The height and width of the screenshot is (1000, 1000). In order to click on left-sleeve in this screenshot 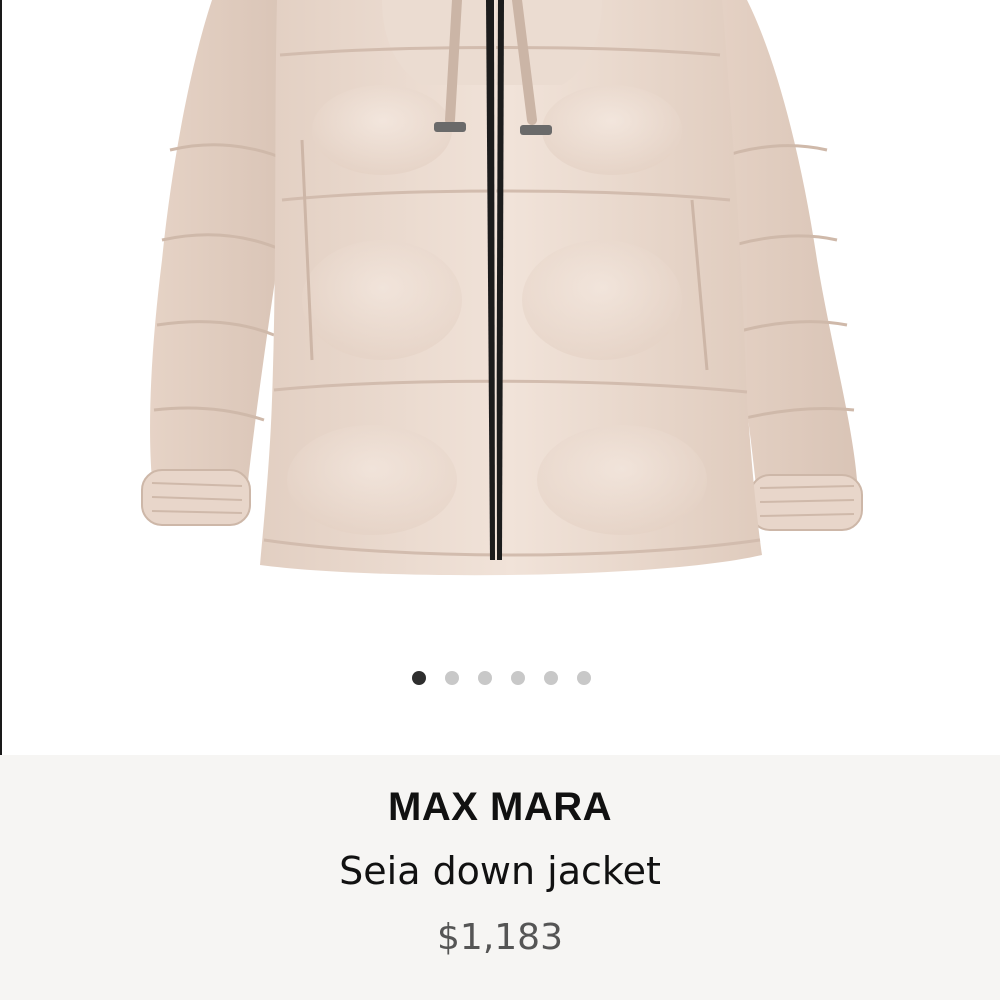, I will do `click(216, 263)`.